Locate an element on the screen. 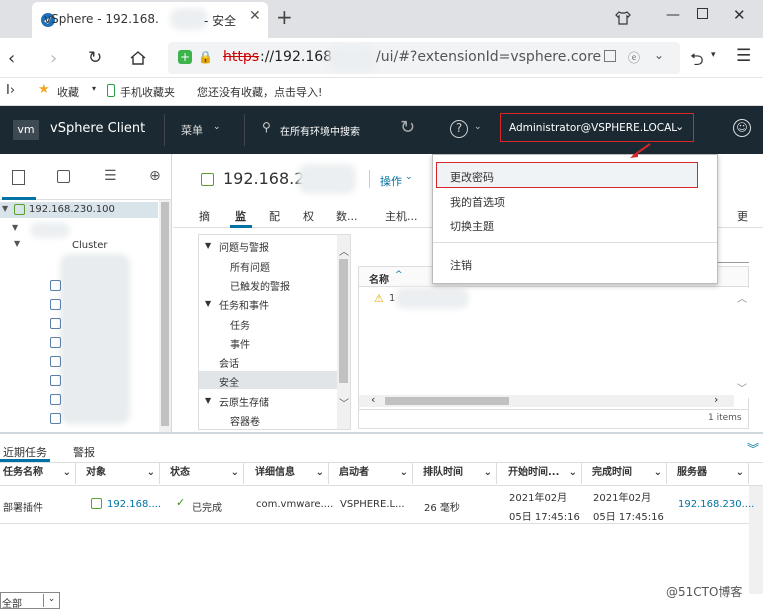 The image size is (763, 610). help-chevron-icon: ⌄ is located at coordinates (478, 127).